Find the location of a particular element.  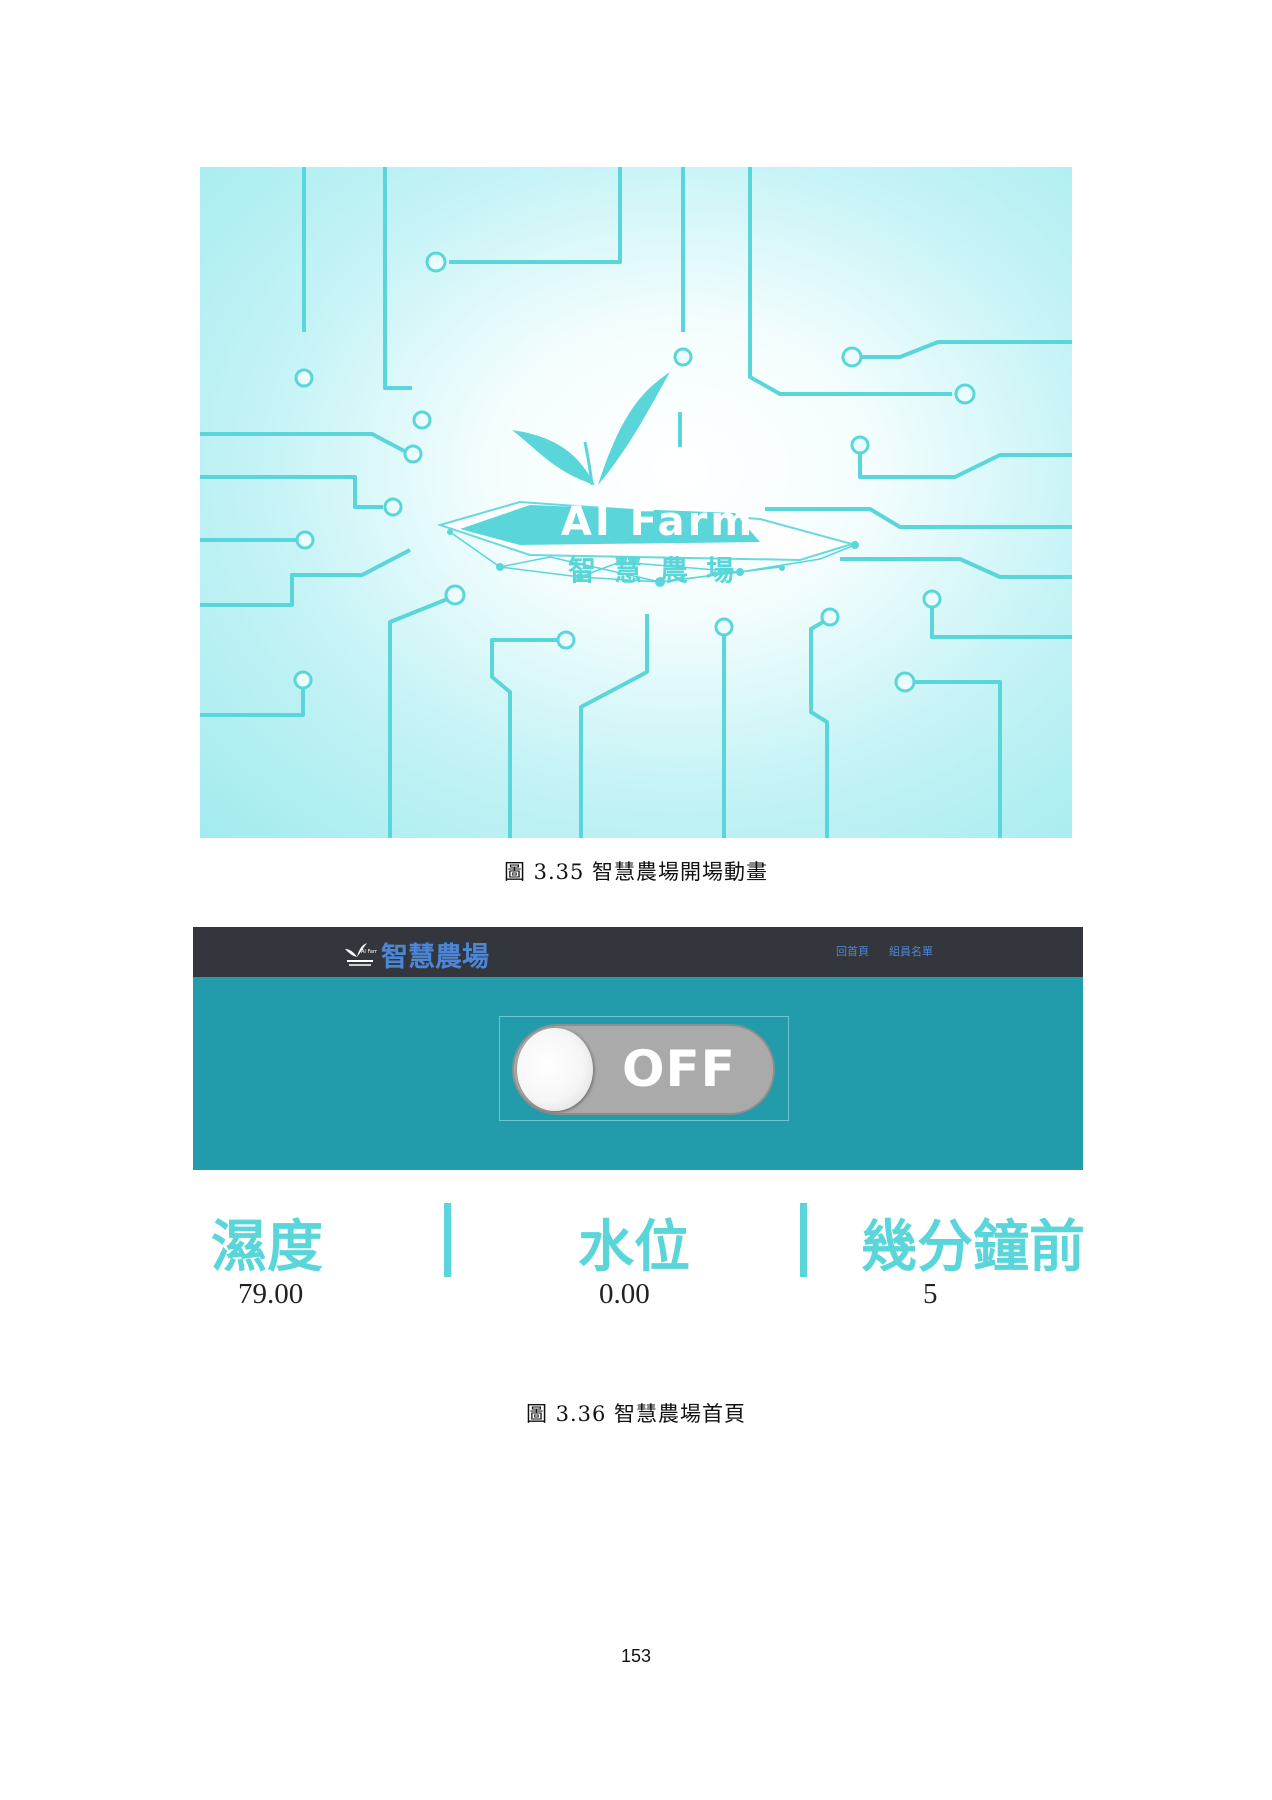

minutes-ago-value: 5 is located at coordinates (930, 1294).